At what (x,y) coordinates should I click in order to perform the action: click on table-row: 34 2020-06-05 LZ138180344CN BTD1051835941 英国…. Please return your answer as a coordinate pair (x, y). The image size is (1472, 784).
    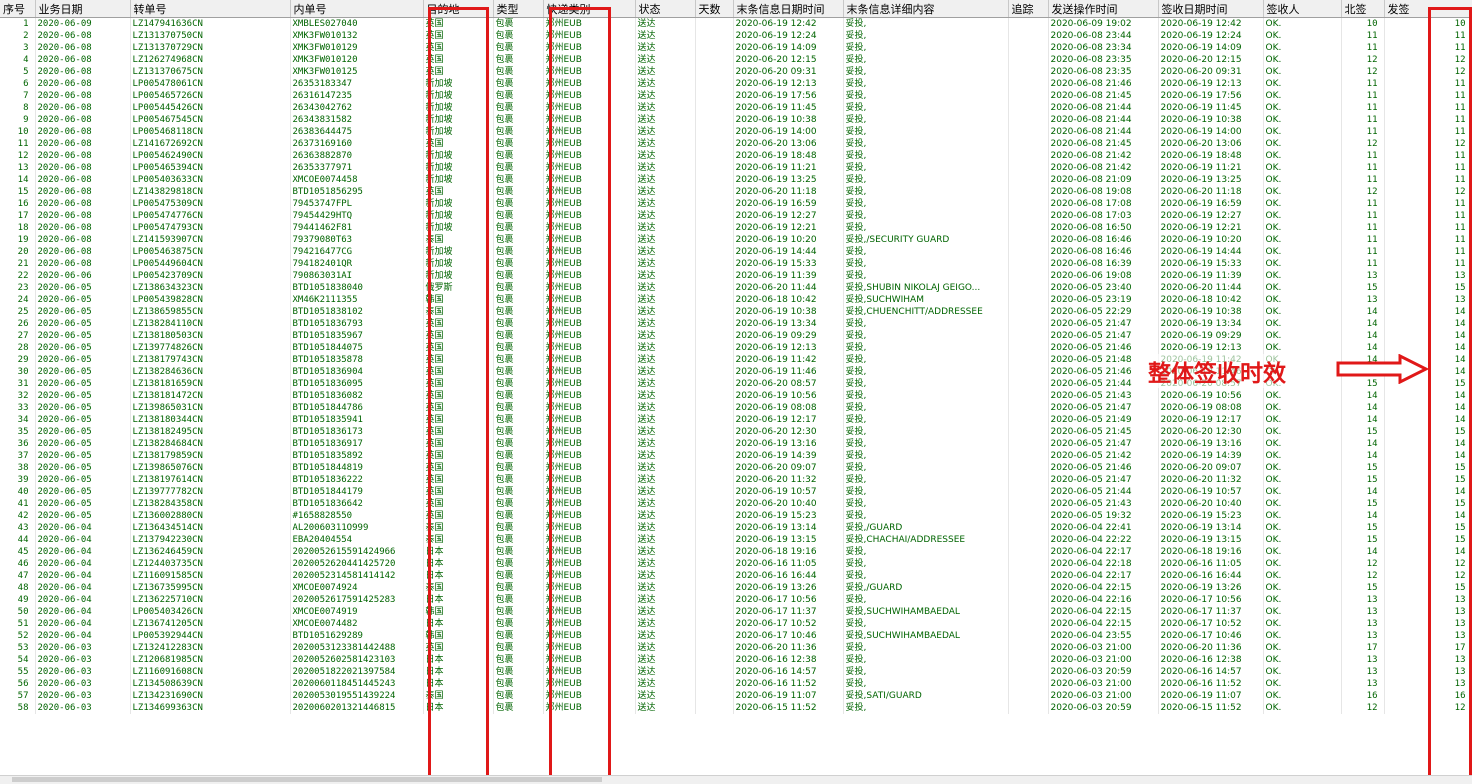
    Looking at the image, I should click on (736, 420).